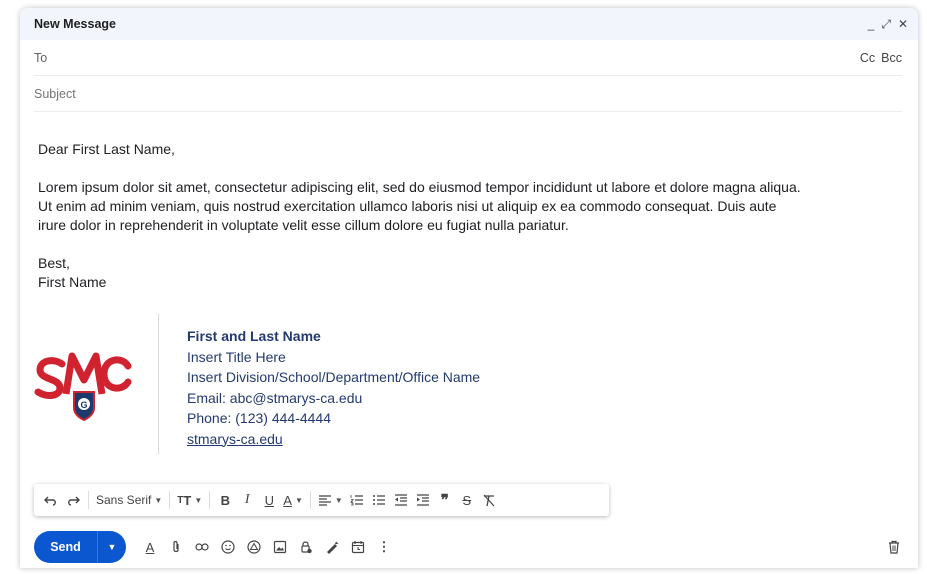 The image size is (927, 574). What do you see at coordinates (254, 336) in the screenshot?
I see `signature-name: First and Last Name` at bounding box center [254, 336].